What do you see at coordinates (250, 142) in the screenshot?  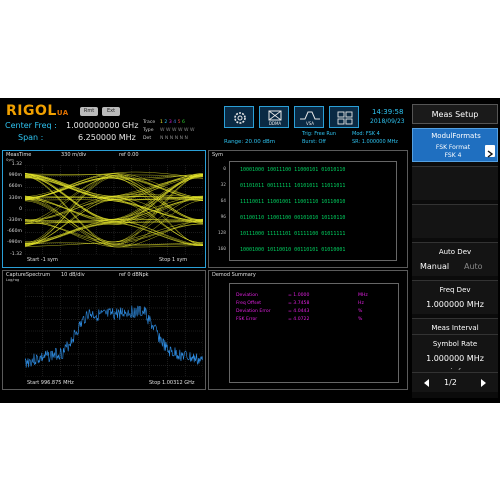 I see `range-status: Range: 20.00 dBm` at bounding box center [250, 142].